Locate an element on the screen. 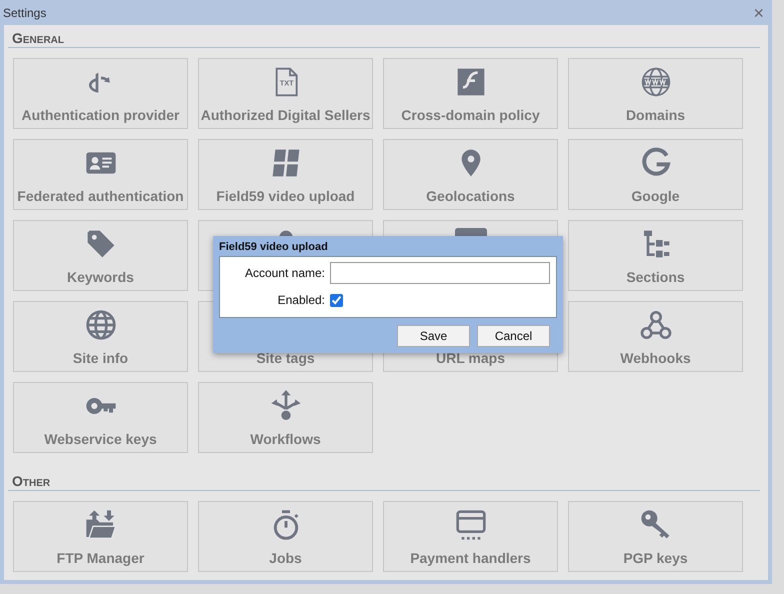  flash-icon is located at coordinates (470, 82).